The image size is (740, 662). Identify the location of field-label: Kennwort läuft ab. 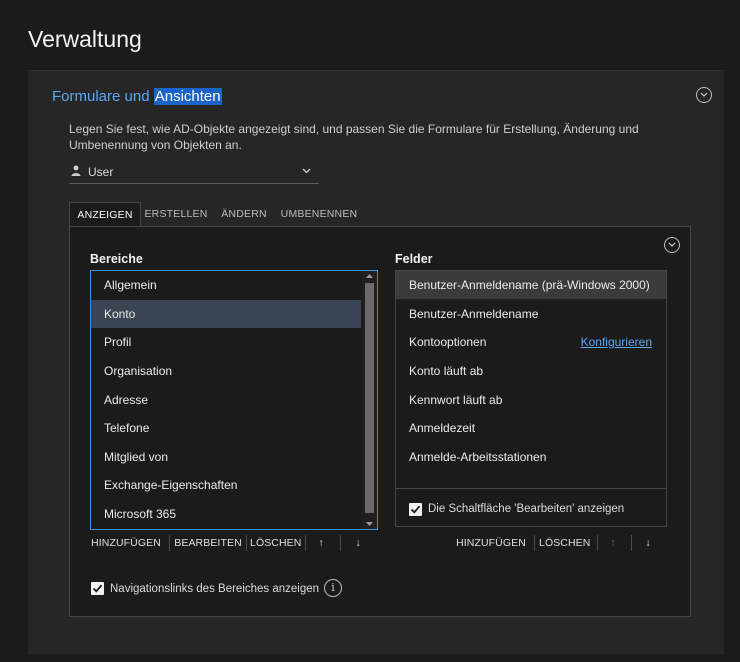
(456, 400).